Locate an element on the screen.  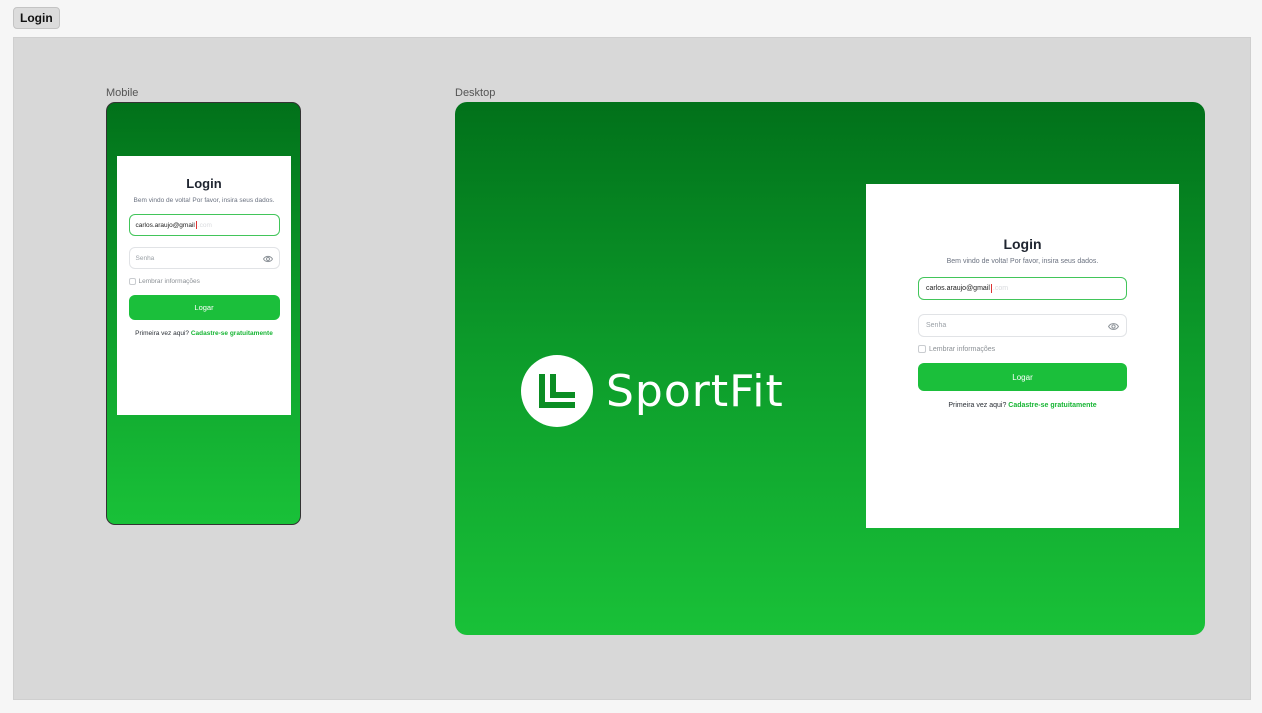
brand: SportFit is located at coordinates (652, 391).